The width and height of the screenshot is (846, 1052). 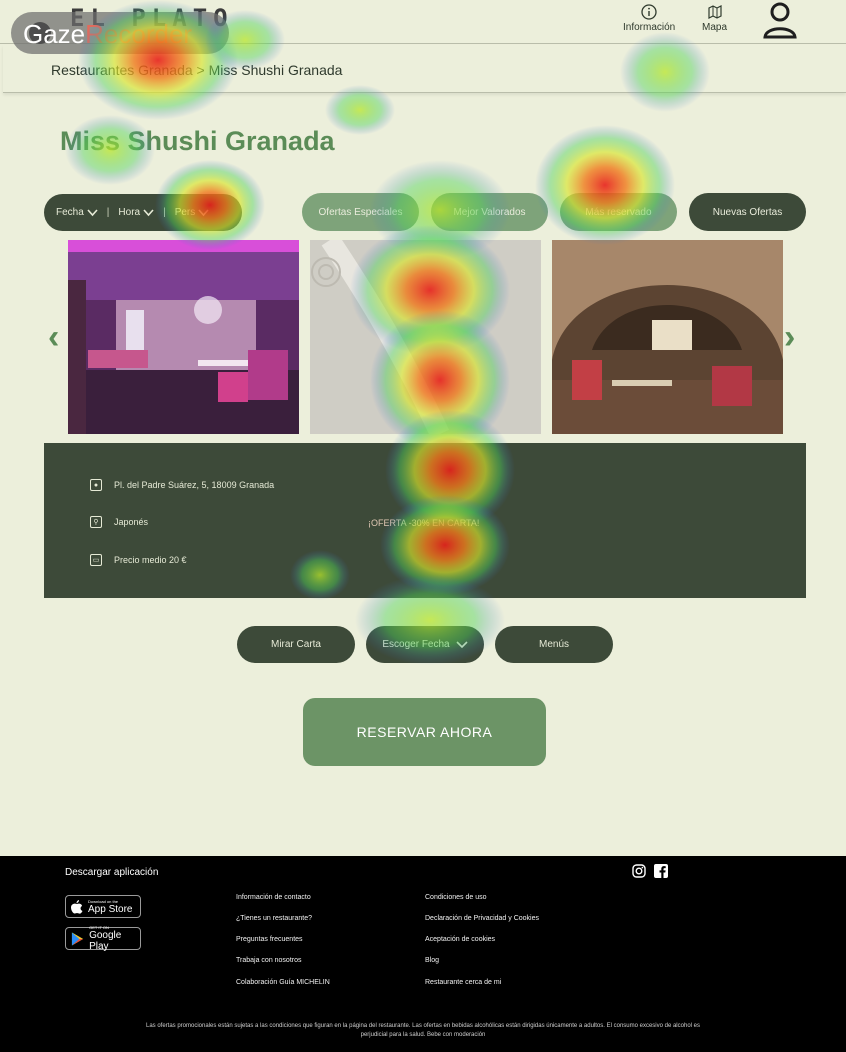 I want to click on nuevas-ofertas-button: Nuevas Ofertas, so click(x=747, y=212).